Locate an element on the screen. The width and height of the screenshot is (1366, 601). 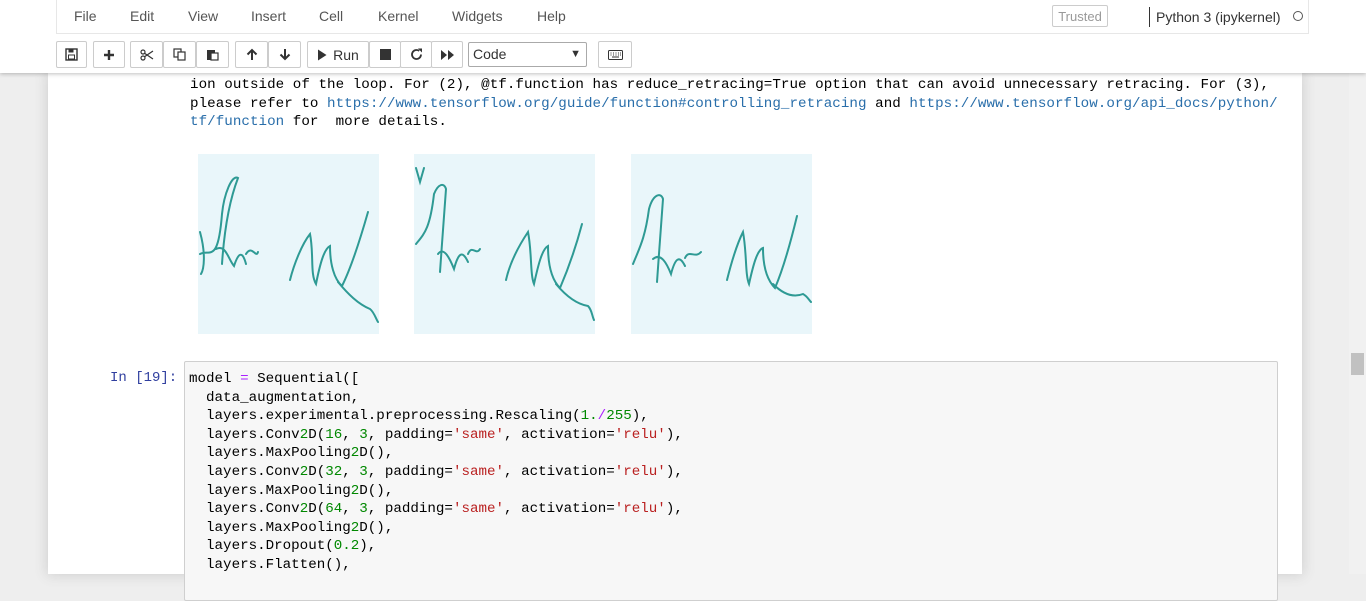
move-down-button is located at coordinates (284, 54).